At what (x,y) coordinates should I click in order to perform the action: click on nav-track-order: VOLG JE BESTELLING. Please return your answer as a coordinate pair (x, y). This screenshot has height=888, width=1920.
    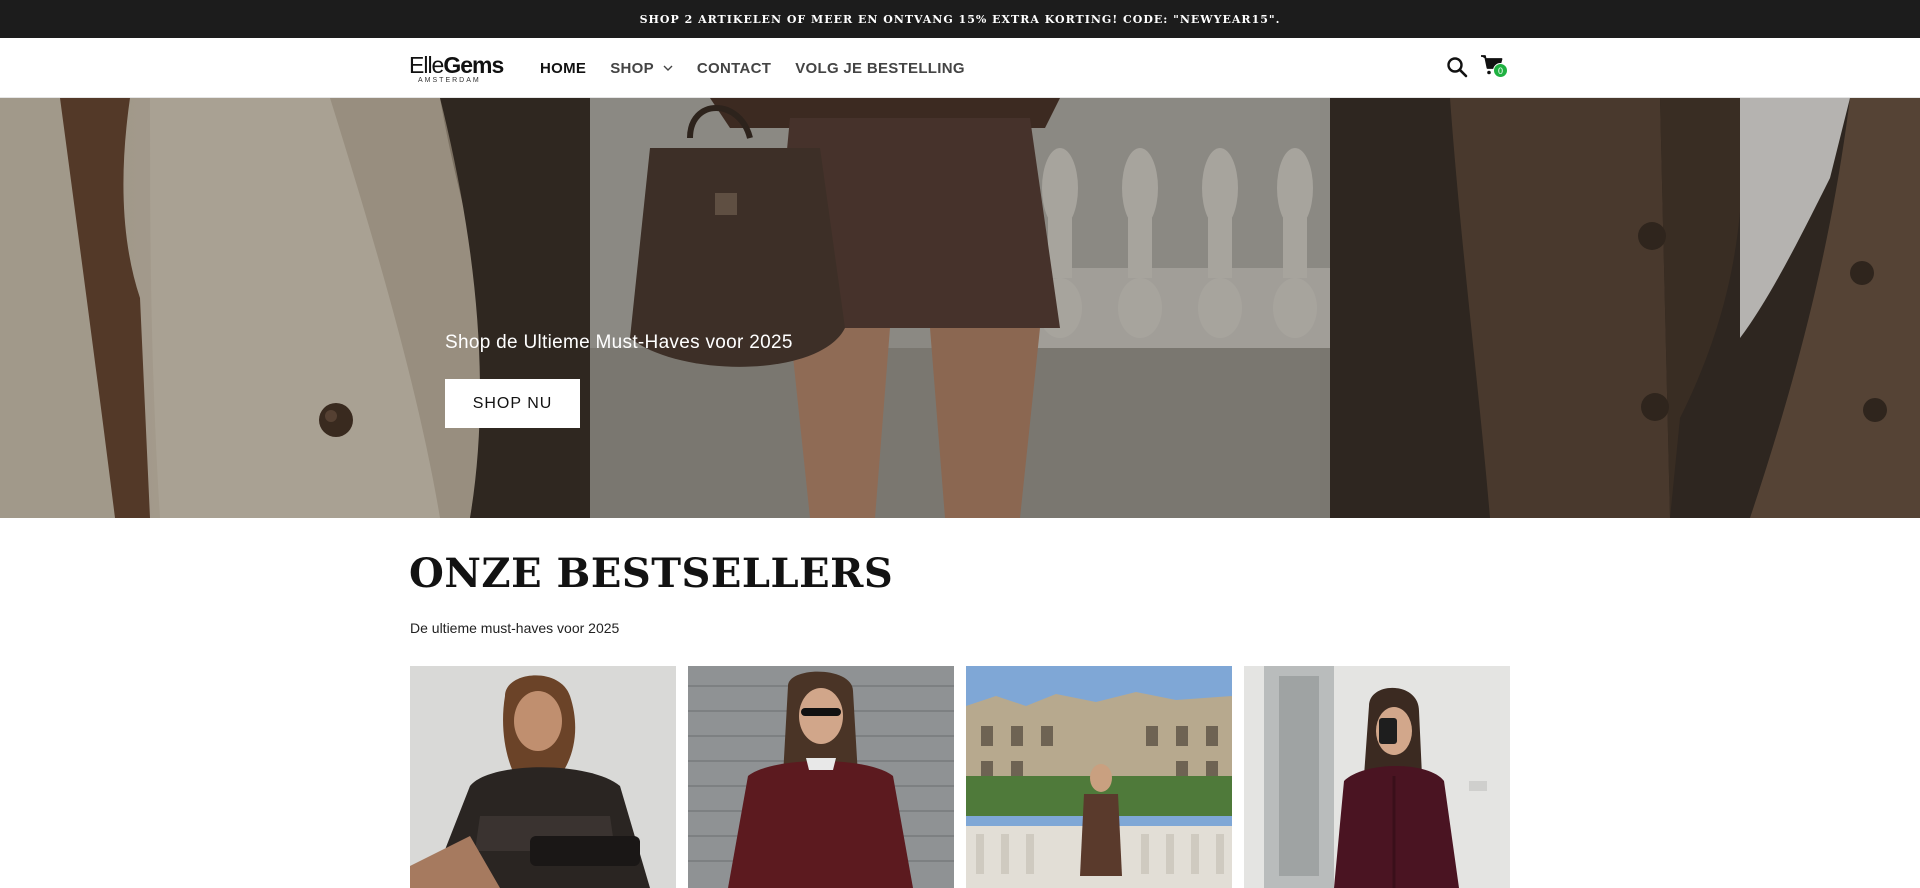
    Looking at the image, I should click on (880, 68).